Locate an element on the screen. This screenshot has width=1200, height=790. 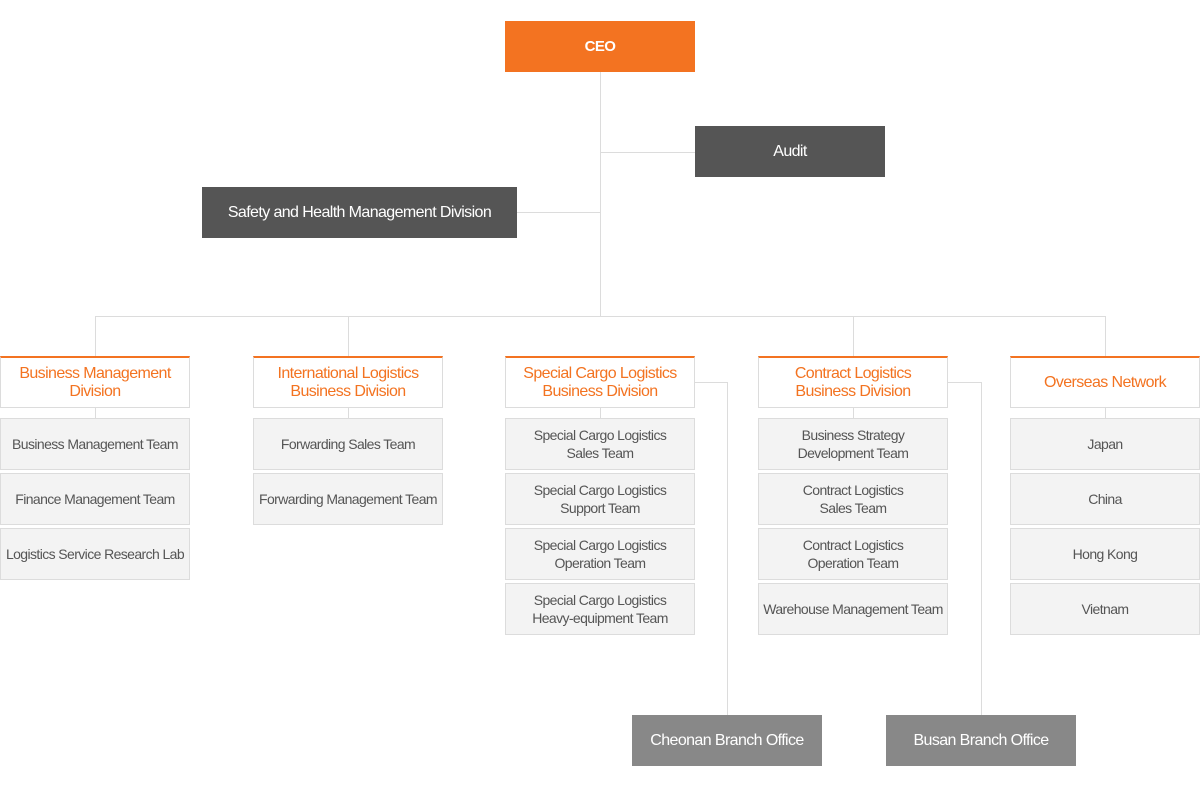
team-box: Special Cargo Logistics Support Team is located at coordinates (600, 499).